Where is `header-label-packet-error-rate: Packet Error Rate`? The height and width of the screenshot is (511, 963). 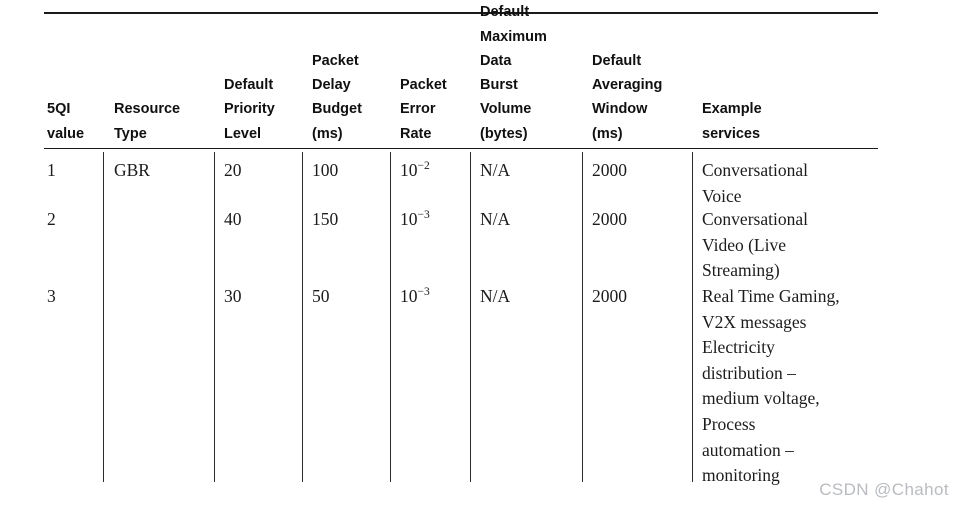 header-label-packet-error-rate: Packet Error Rate is located at coordinates (423, 109).